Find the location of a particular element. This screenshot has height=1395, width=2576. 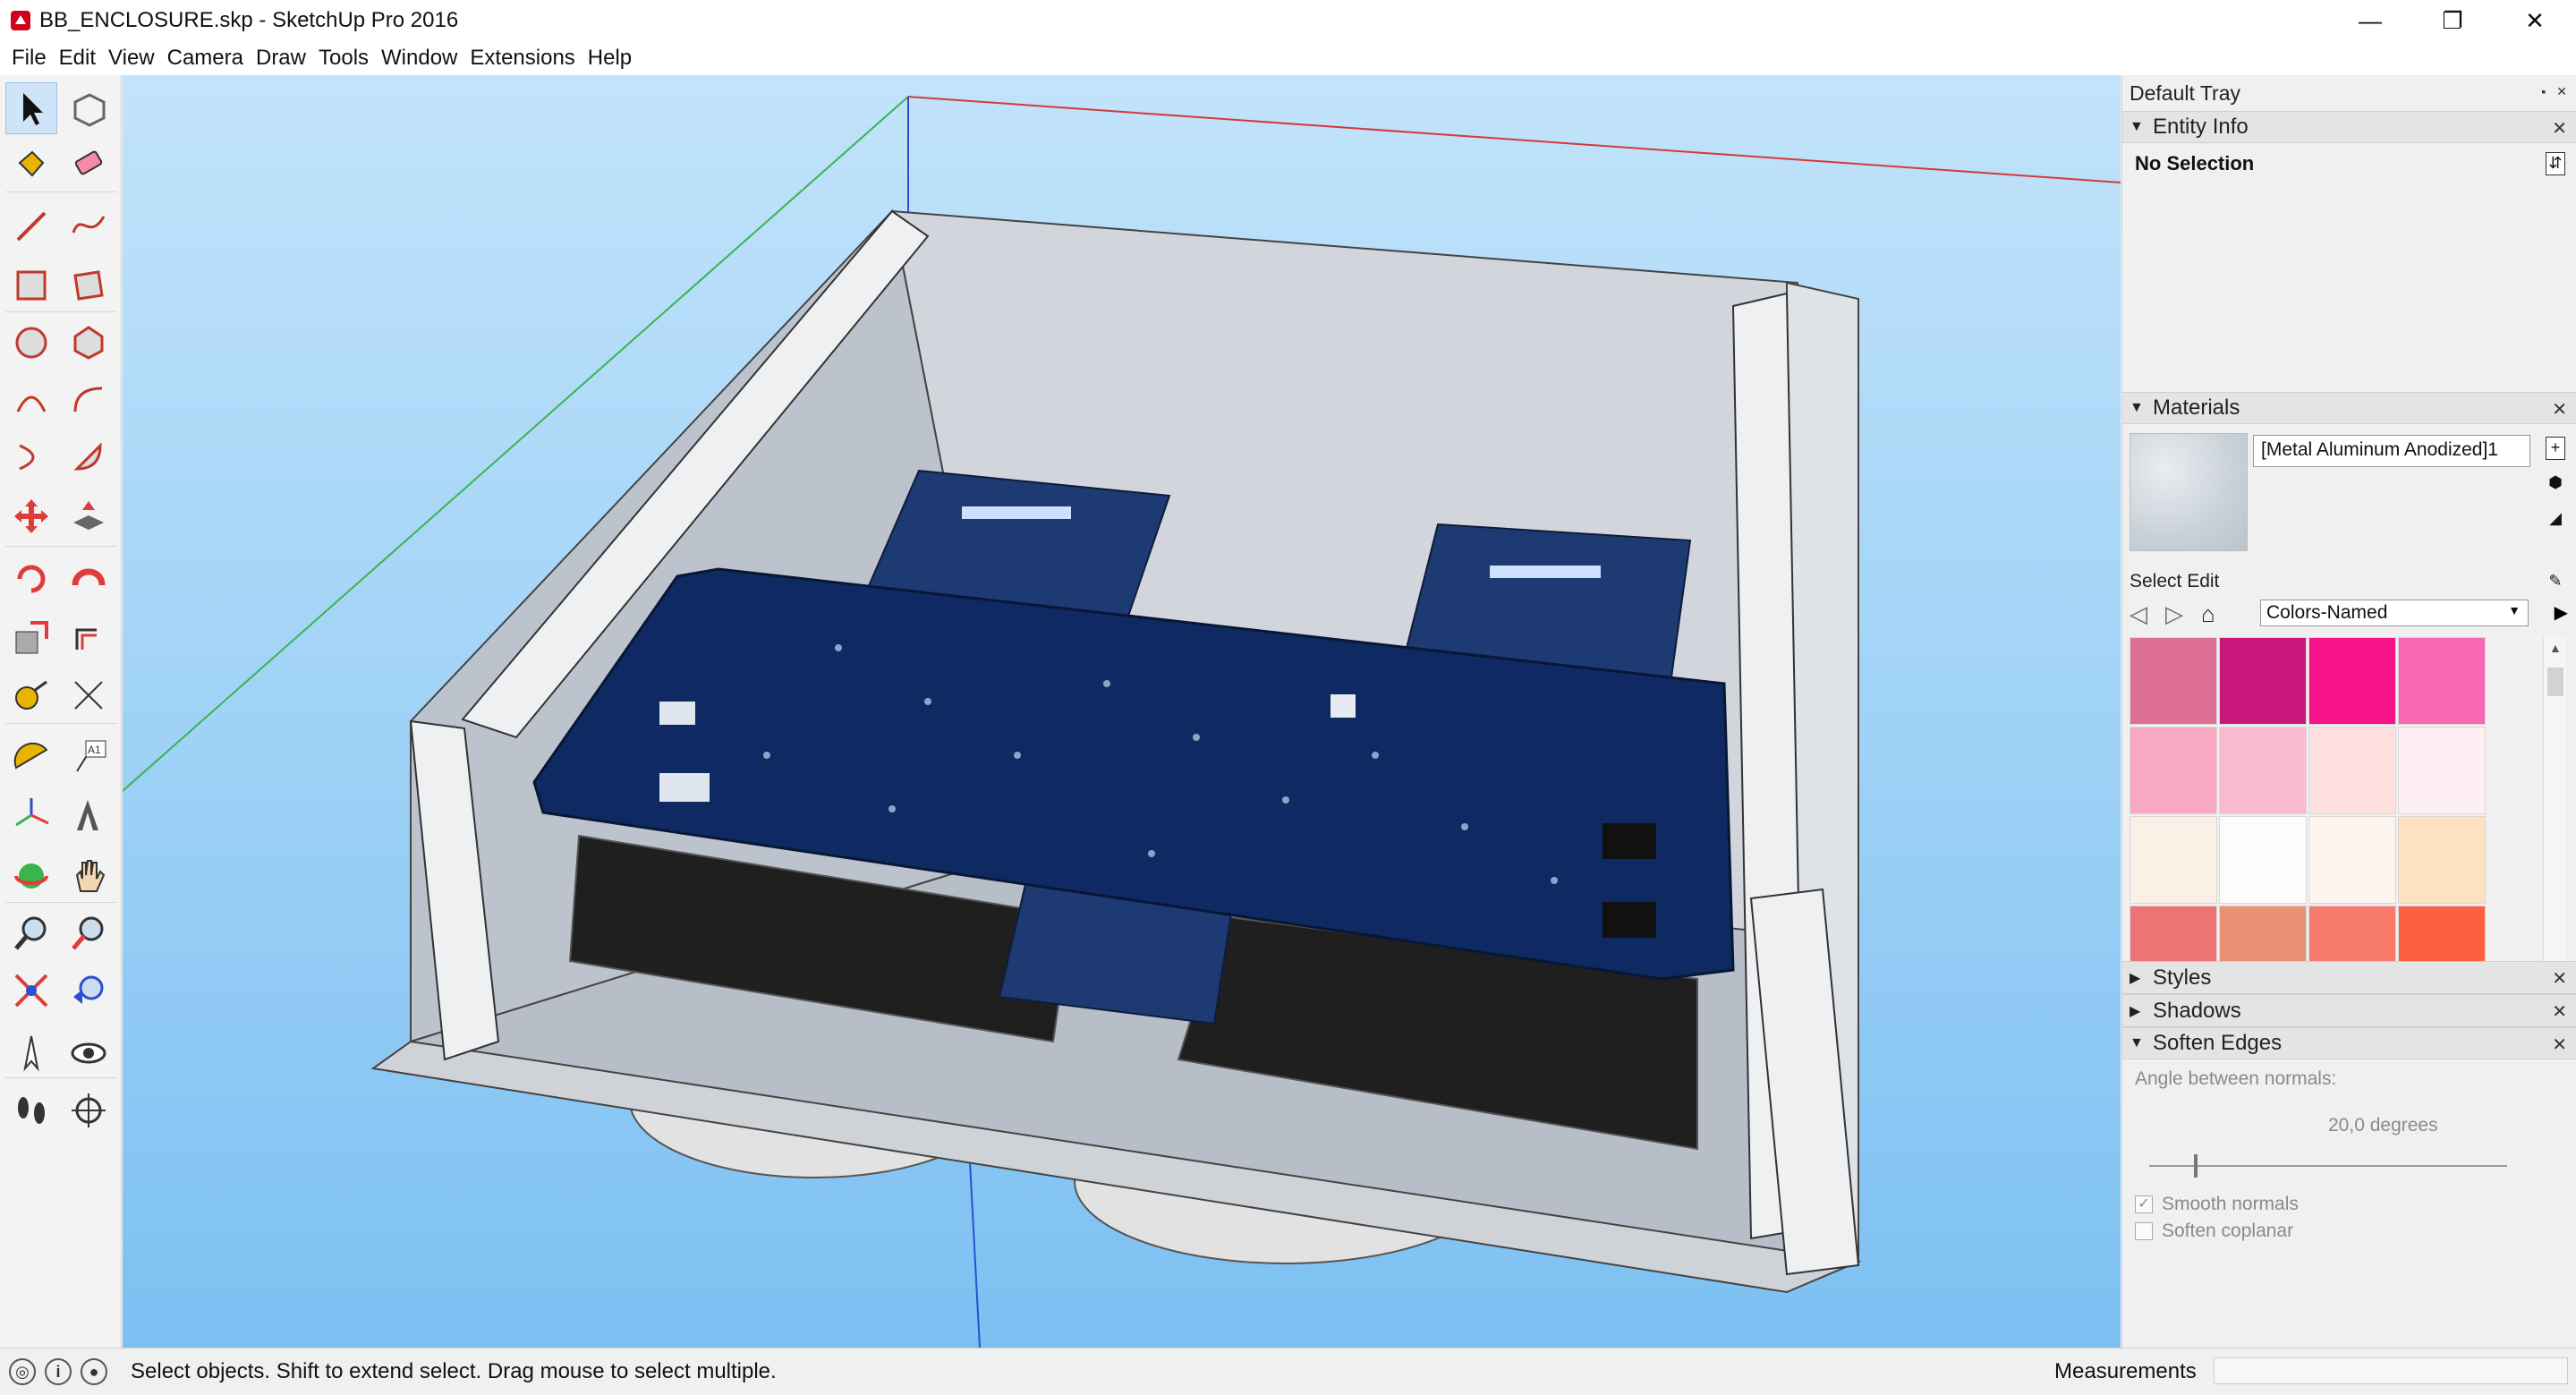

zoom-tool-button is located at coordinates (31, 933).